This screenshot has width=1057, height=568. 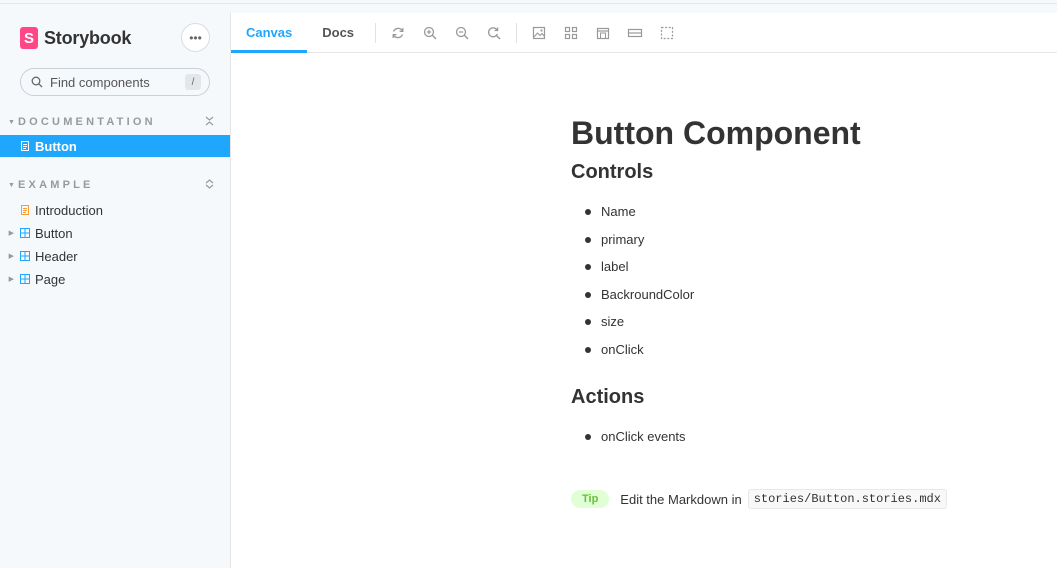 I want to click on actions-list: onClick events, so click(x=634, y=442).